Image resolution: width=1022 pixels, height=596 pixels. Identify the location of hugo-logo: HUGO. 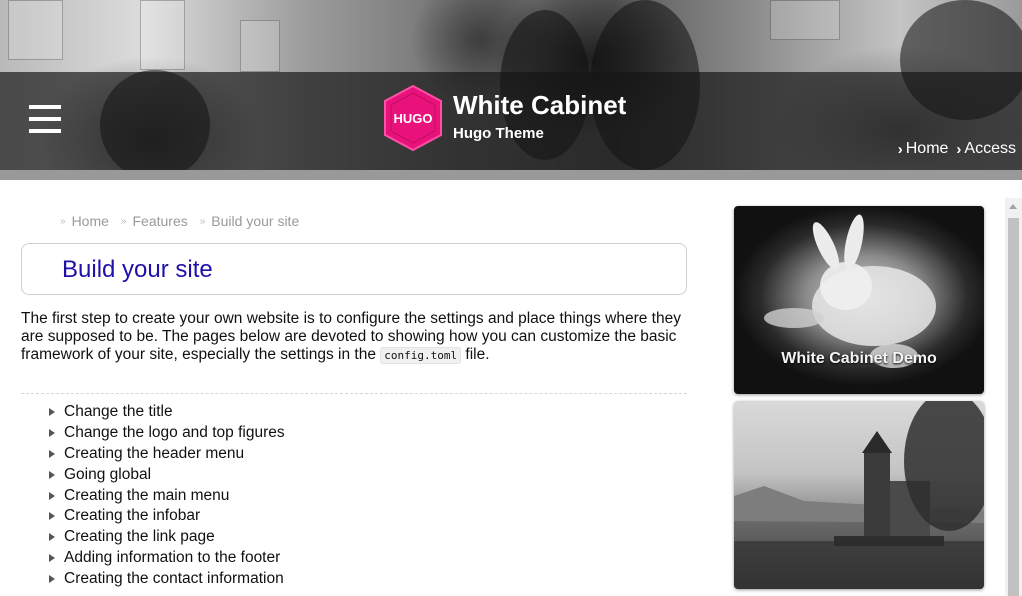
(413, 118).